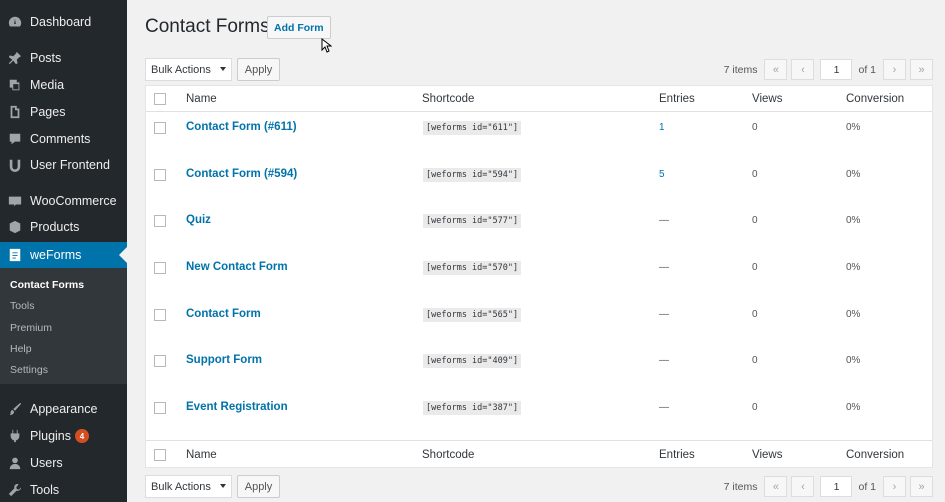 The height and width of the screenshot is (502, 945). I want to click on comment-icon, so click(15, 139).